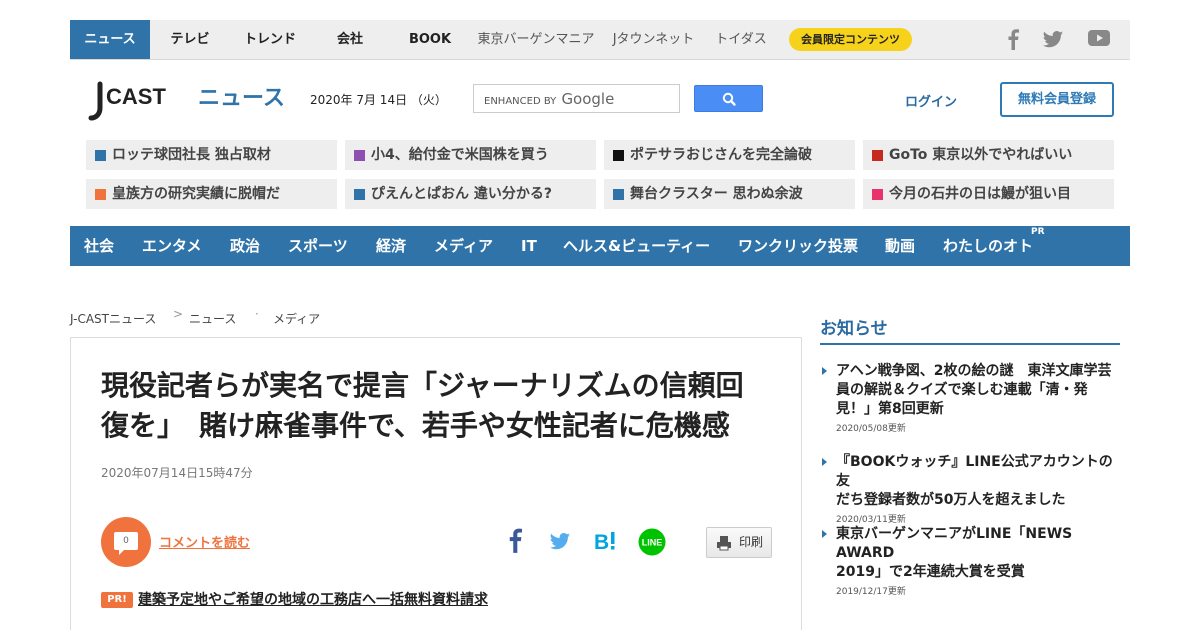 The width and height of the screenshot is (1200, 630). I want to click on trending-tag: 今月の石井の日は鰻が狙い目, so click(988, 194).